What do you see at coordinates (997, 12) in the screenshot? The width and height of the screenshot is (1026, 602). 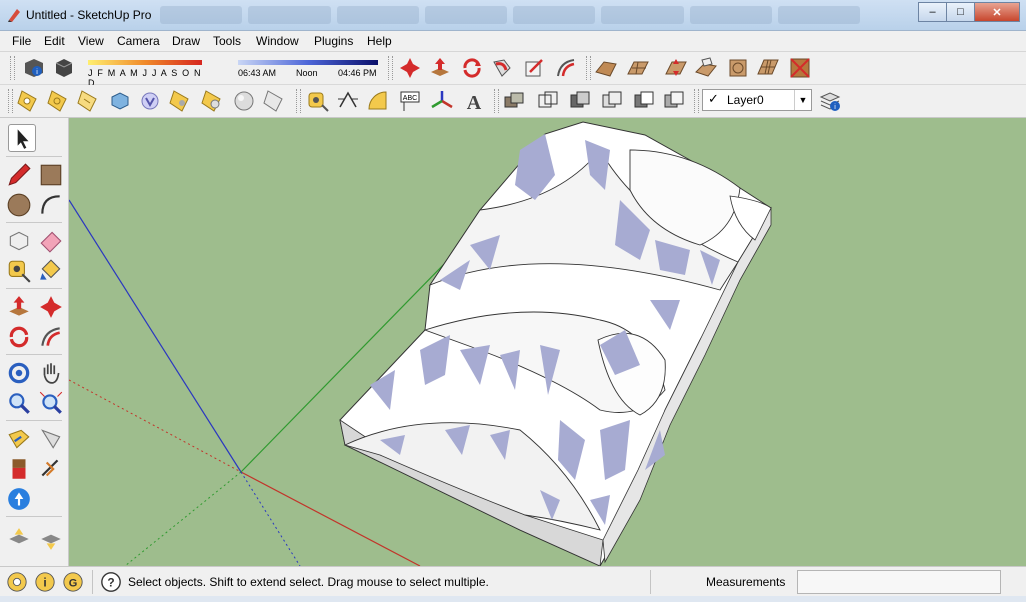 I see `close-button: ✕` at bounding box center [997, 12].